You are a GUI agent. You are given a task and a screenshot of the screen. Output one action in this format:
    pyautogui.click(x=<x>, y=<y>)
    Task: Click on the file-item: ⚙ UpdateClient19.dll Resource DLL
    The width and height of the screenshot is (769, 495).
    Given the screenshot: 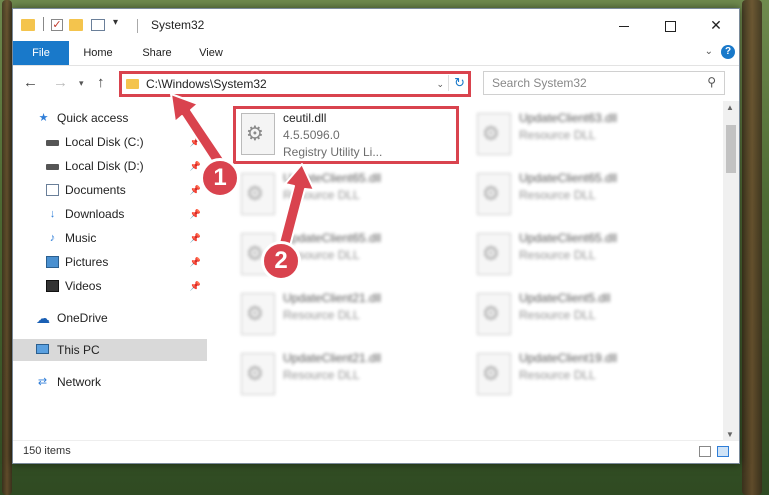 What is the action you would take?
    pyautogui.click(x=593, y=375)
    